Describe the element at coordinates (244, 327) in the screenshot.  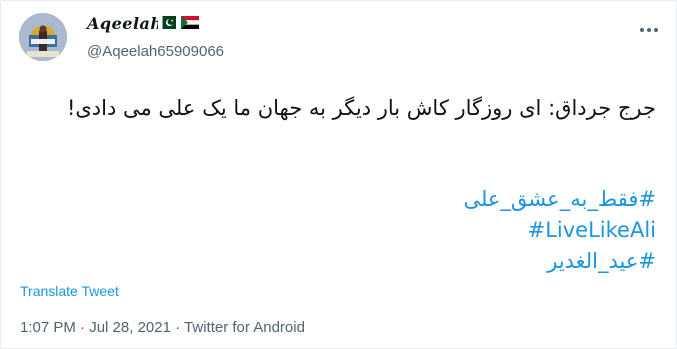
I see `tweet-source: Twitter for Android` at that location.